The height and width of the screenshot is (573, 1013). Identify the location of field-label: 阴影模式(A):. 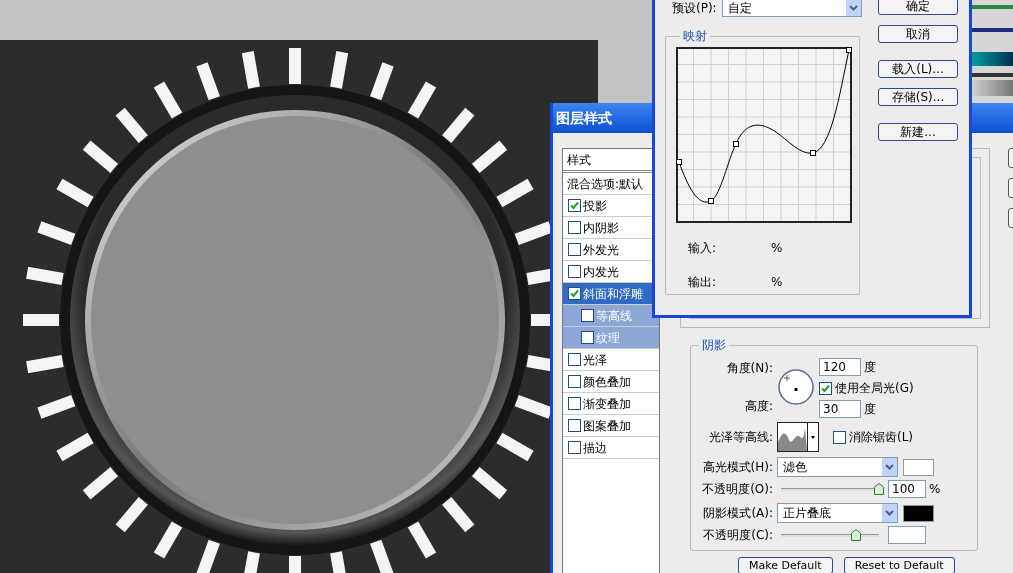
(737, 513).